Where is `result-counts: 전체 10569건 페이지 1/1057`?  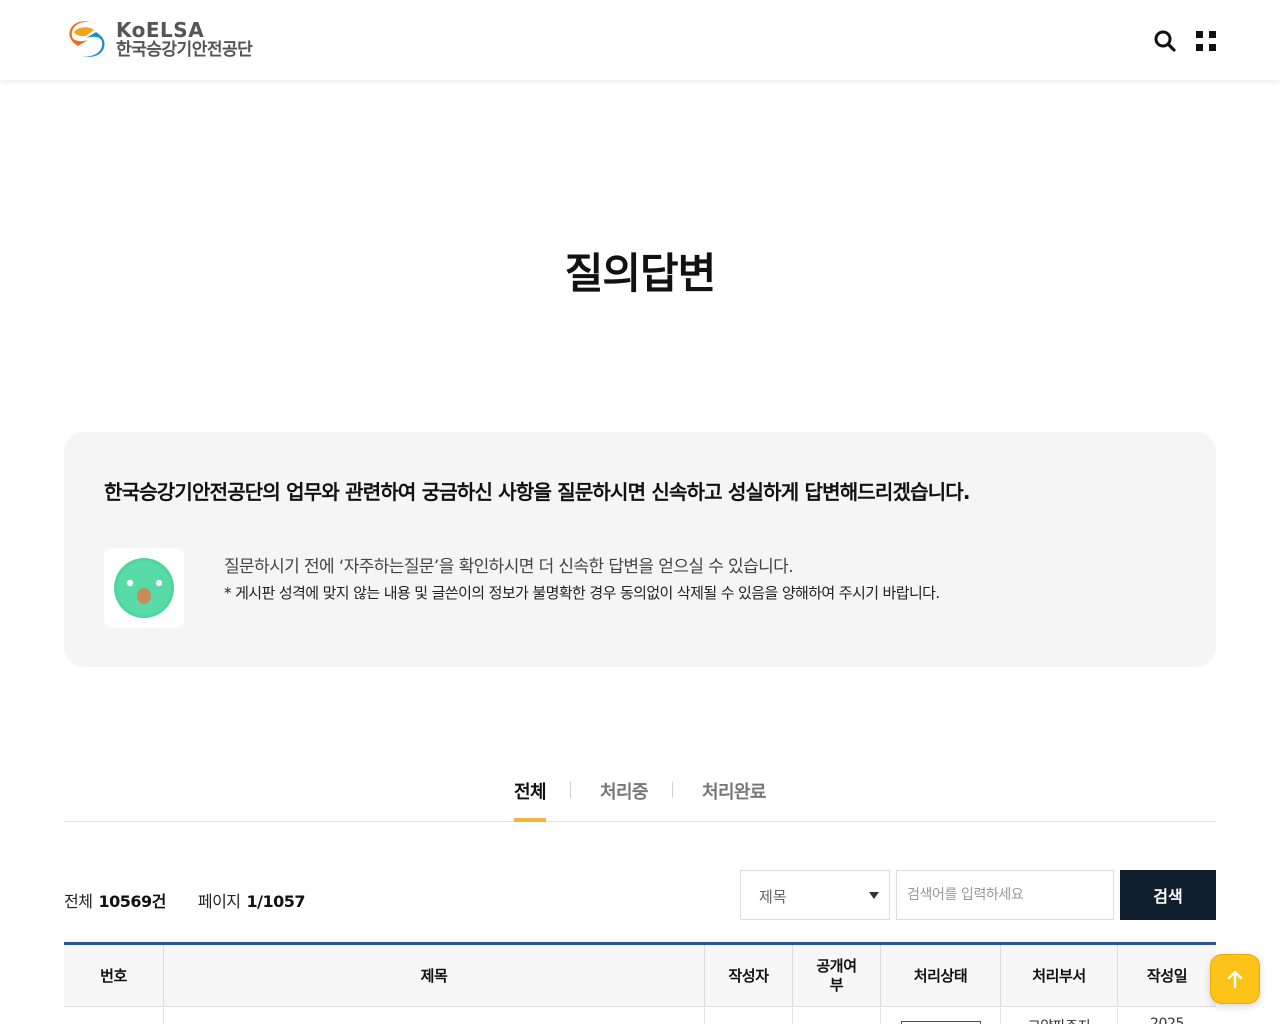
result-counts: 전체 10569건 페이지 1/1057 is located at coordinates (185, 900).